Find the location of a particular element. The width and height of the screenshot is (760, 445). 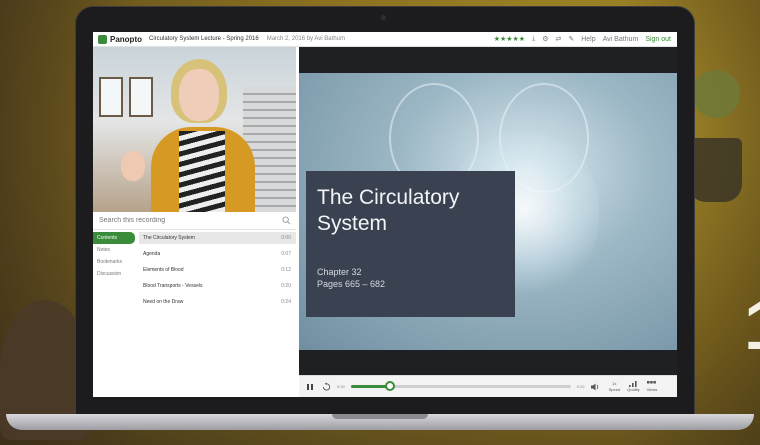

list-item-time: 0:00 is located at coordinates (286, 238).